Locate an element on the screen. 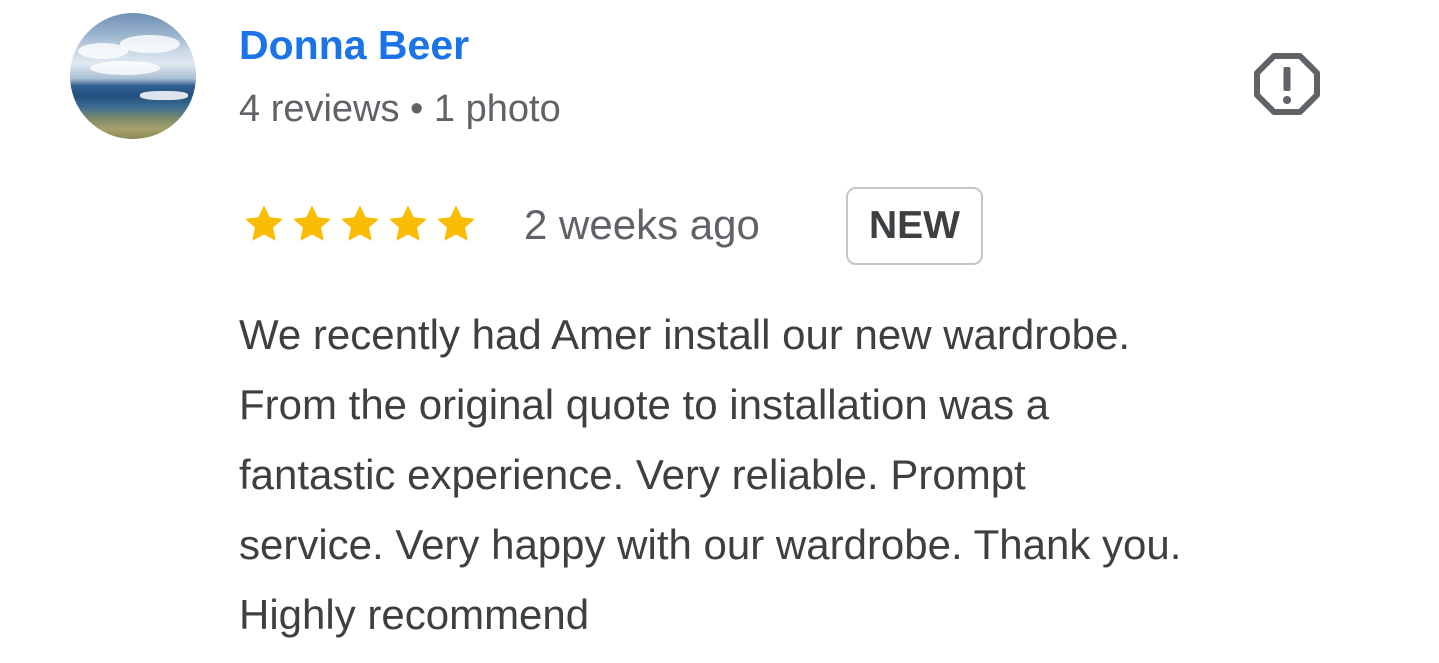 The image size is (1439, 663). review-date: 2 weeks ago is located at coordinates (642, 224).